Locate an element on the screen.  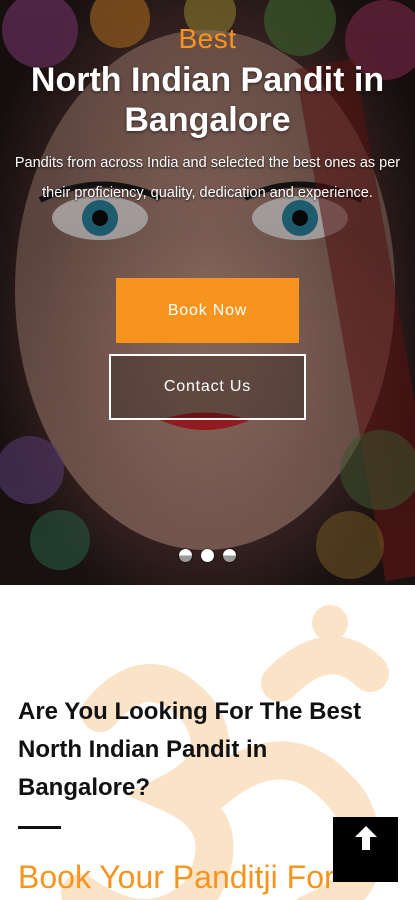
scroll-to-top-button is located at coordinates (365, 849).